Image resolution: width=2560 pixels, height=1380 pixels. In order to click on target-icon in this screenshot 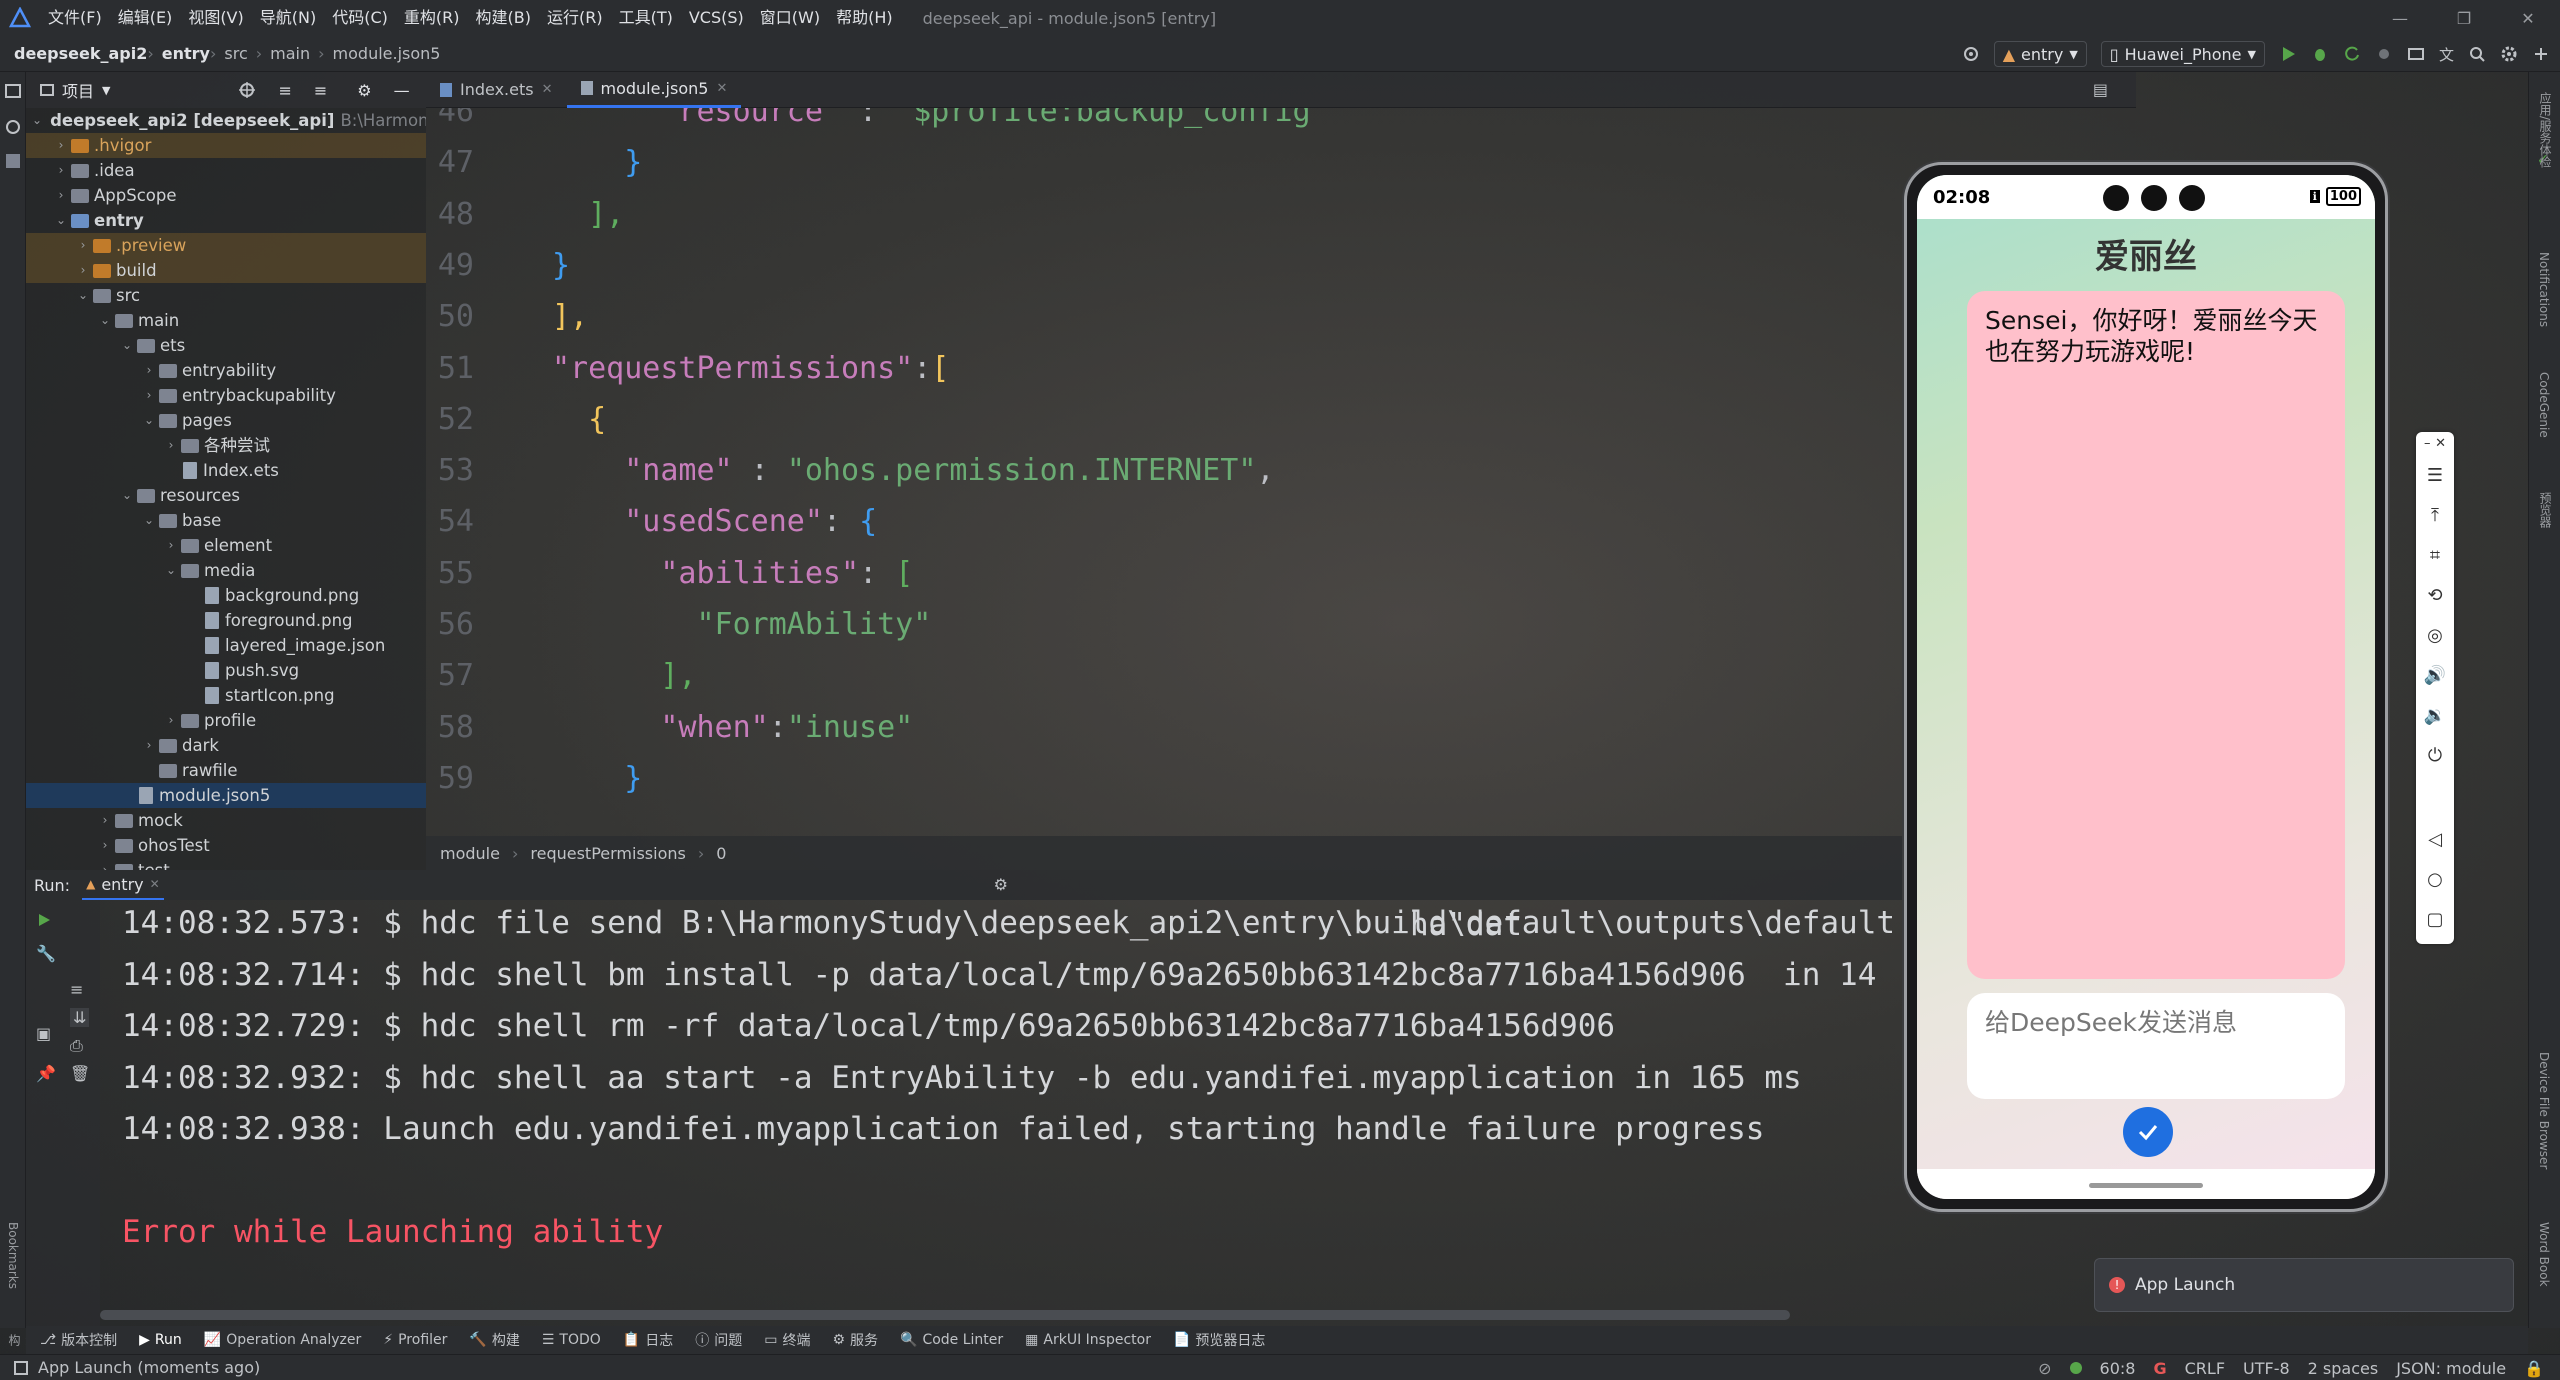, I will do `click(1971, 54)`.